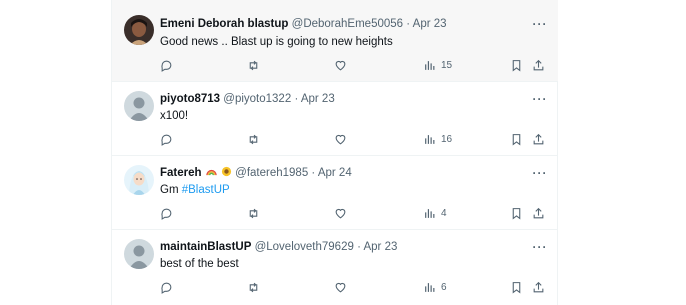  What do you see at coordinates (444, 287) in the screenshot?
I see `views-count: 6` at bounding box center [444, 287].